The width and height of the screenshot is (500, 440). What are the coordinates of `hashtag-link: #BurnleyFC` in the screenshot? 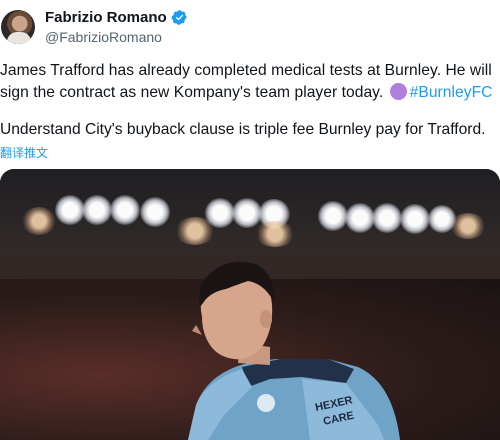 It's located at (451, 92).